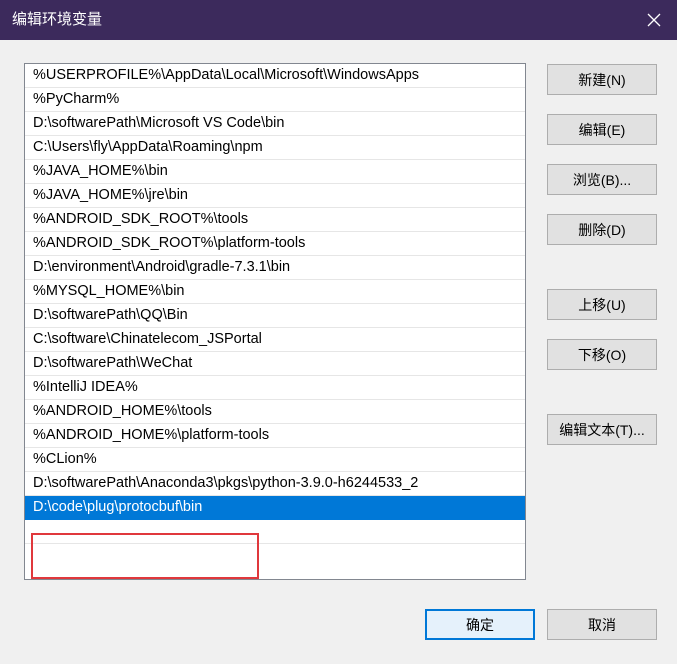 The height and width of the screenshot is (664, 677). What do you see at coordinates (275, 316) in the screenshot?
I see `path-list-item: D:\softwarePath\QQ\Bin` at bounding box center [275, 316].